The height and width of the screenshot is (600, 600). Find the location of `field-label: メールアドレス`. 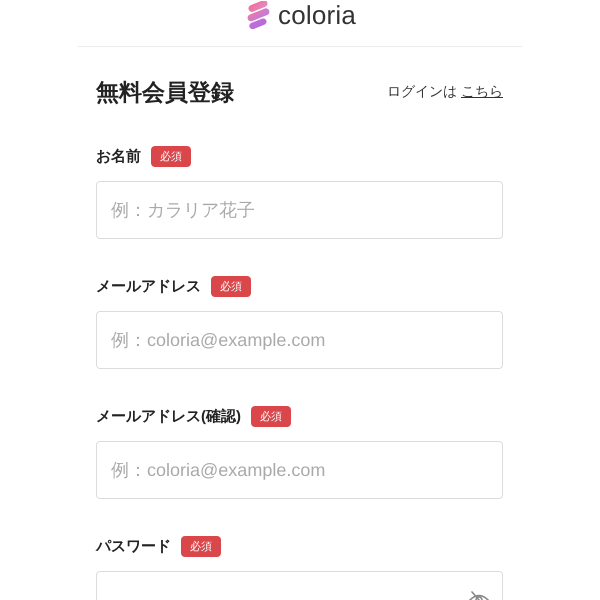

field-label: メールアドレス is located at coordinates (148, 286).